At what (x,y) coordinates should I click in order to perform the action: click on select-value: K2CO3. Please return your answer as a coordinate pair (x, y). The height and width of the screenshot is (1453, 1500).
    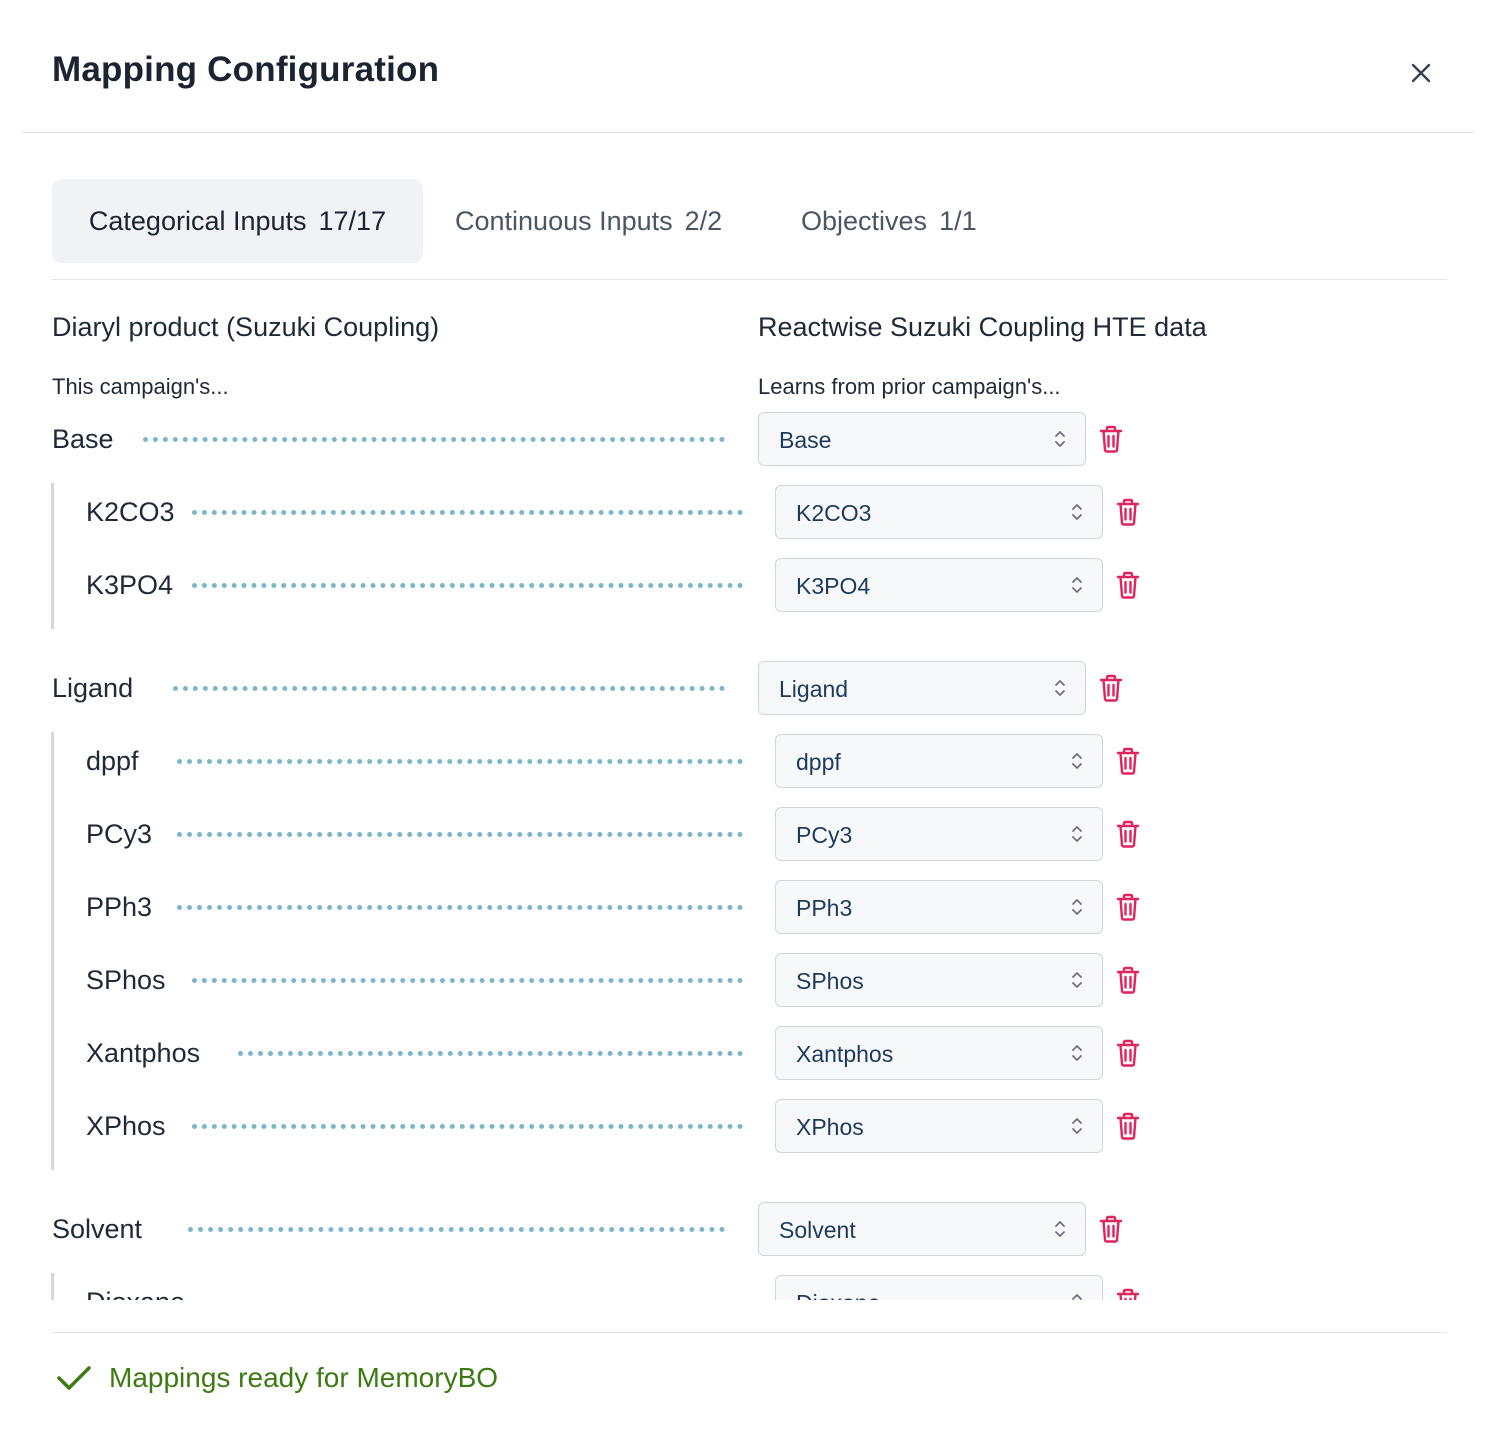
    Looking at the image, I should click on (834, 513).